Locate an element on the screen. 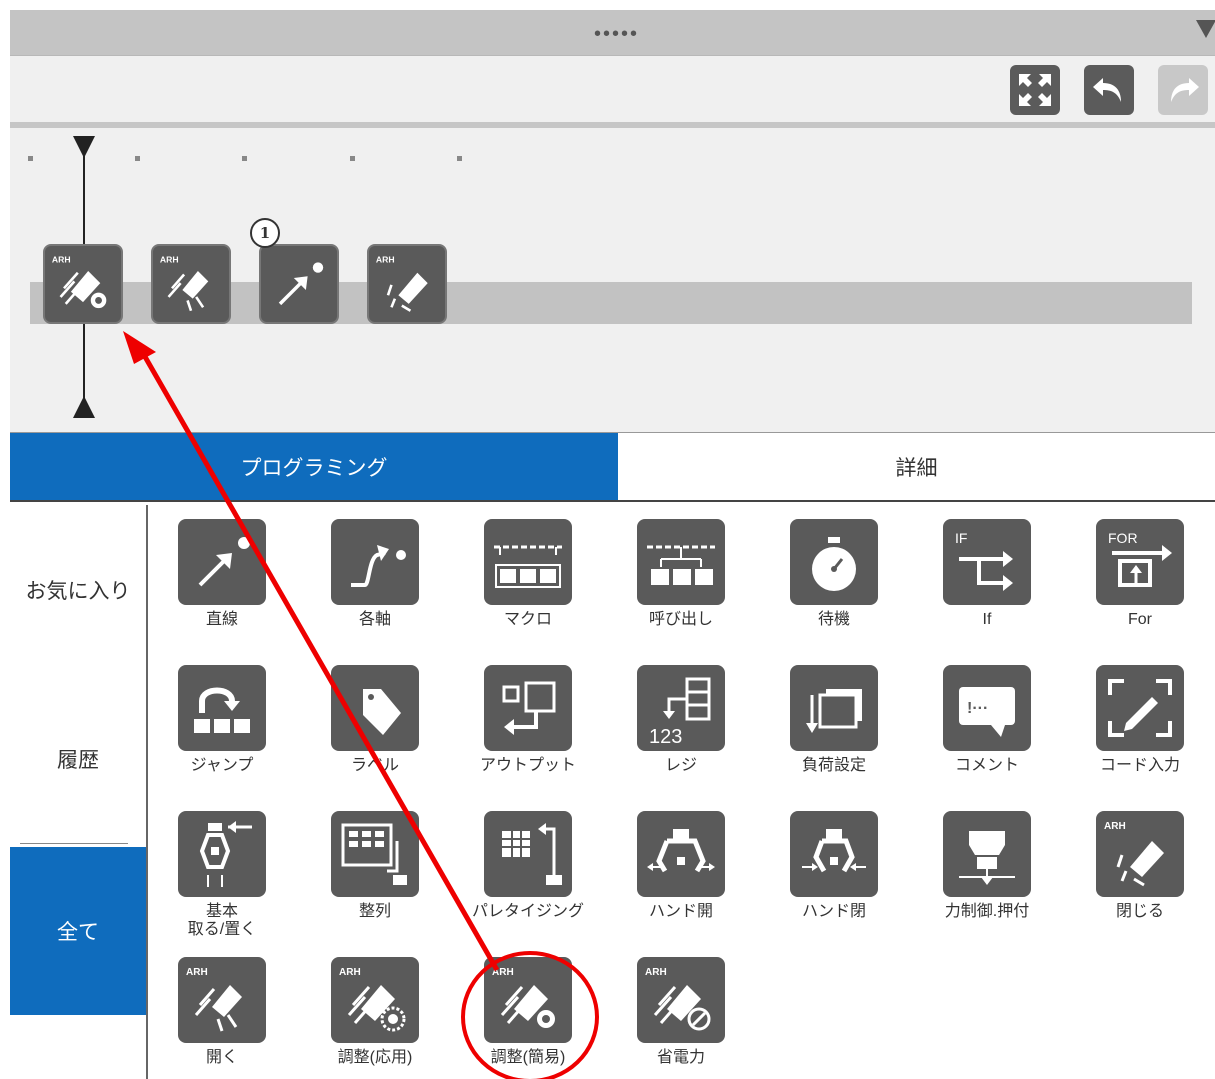  redo-icon is located at coordinates (1185, 90).